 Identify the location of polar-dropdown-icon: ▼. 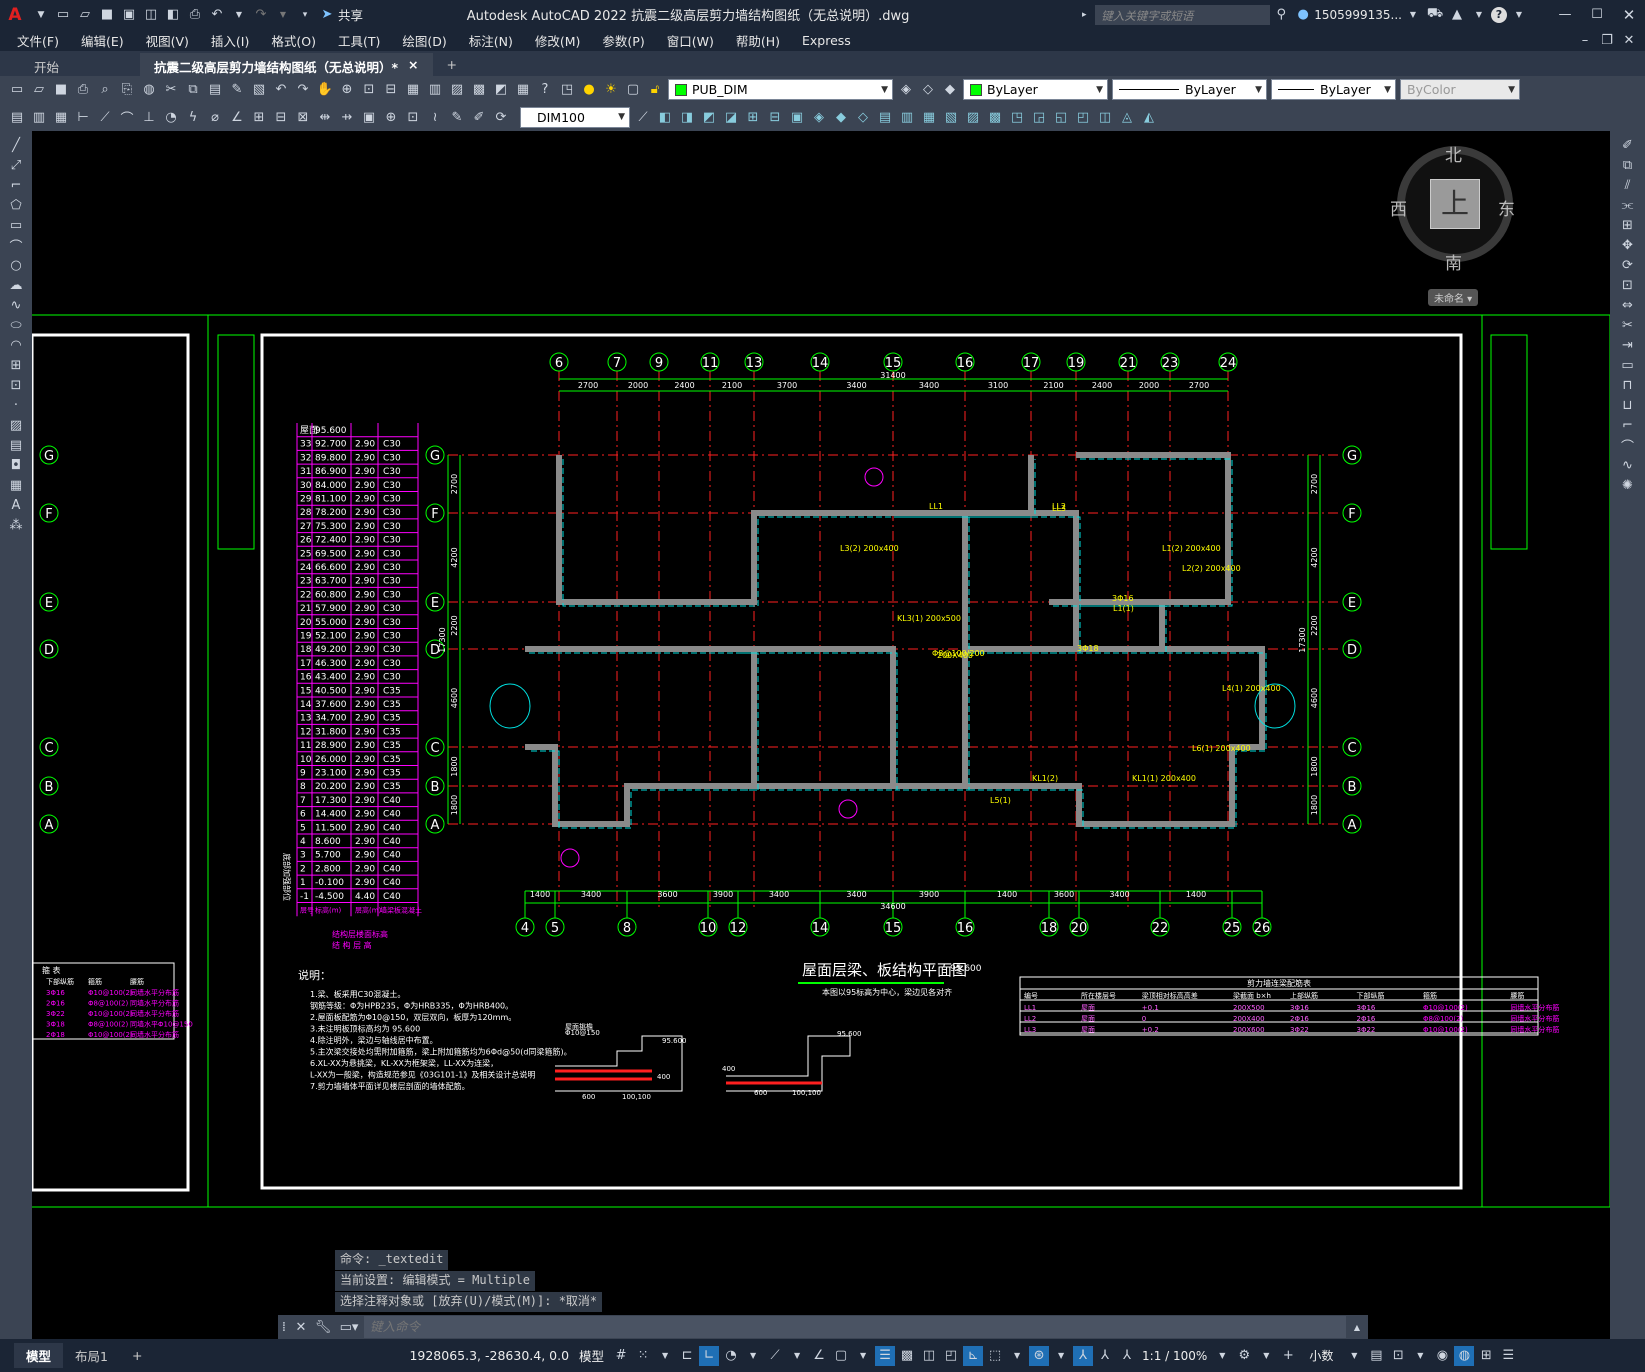
(753, 1356).